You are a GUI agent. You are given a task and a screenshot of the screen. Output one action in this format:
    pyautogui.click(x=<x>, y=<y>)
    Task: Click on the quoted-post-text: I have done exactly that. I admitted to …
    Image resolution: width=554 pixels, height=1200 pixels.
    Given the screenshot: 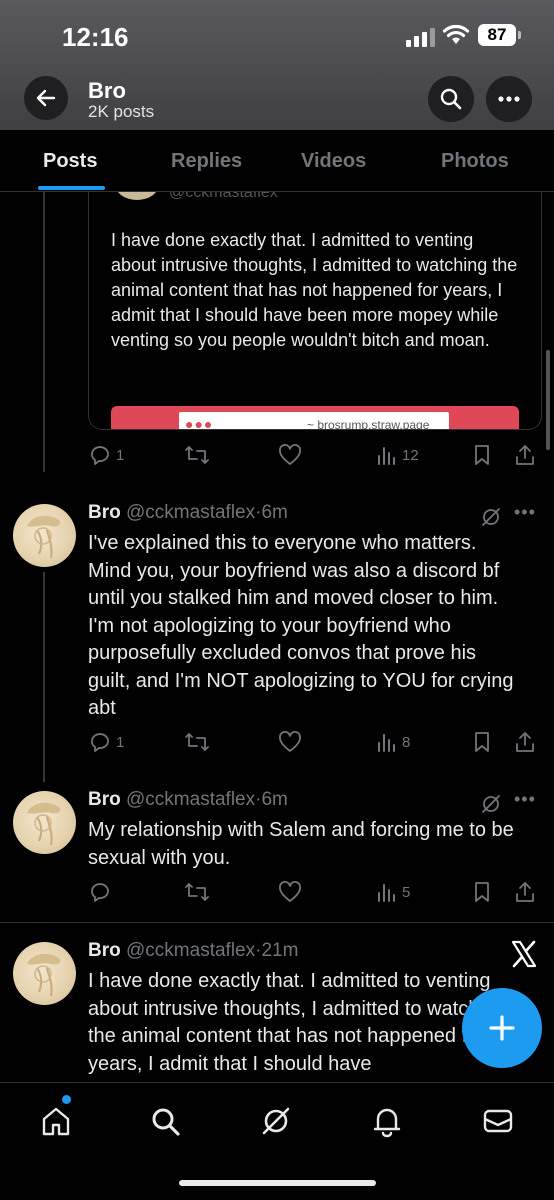 What is the action you would take?
    pyautogui.click(x=314, y=290)
    